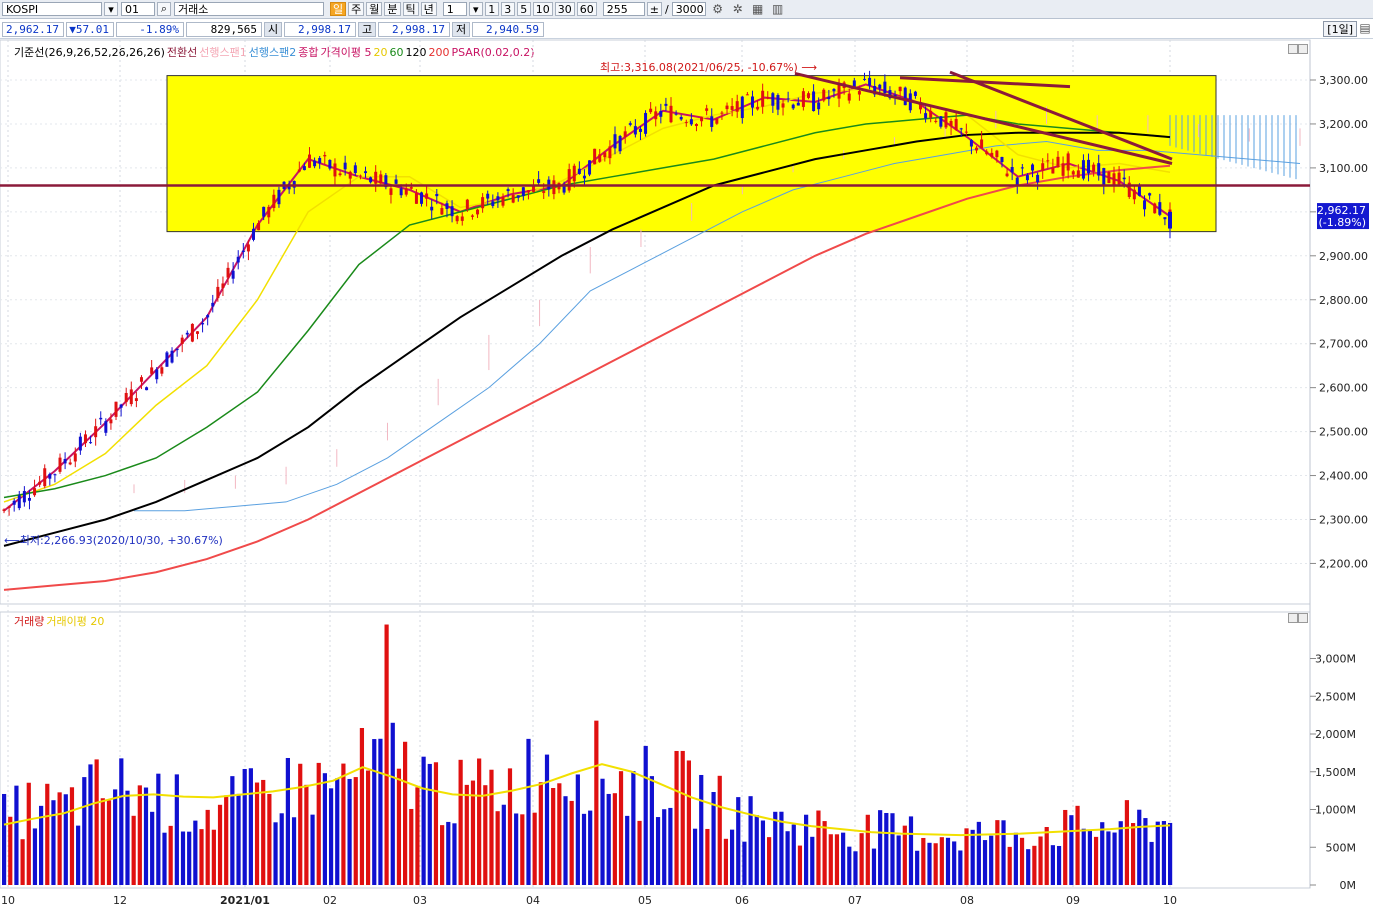 This screenshot has height=907, width=1373. What do you see at coordinates (338, 9) in the screenshot?
I see `period-day-button: 일` at bounding box center [338, 9].